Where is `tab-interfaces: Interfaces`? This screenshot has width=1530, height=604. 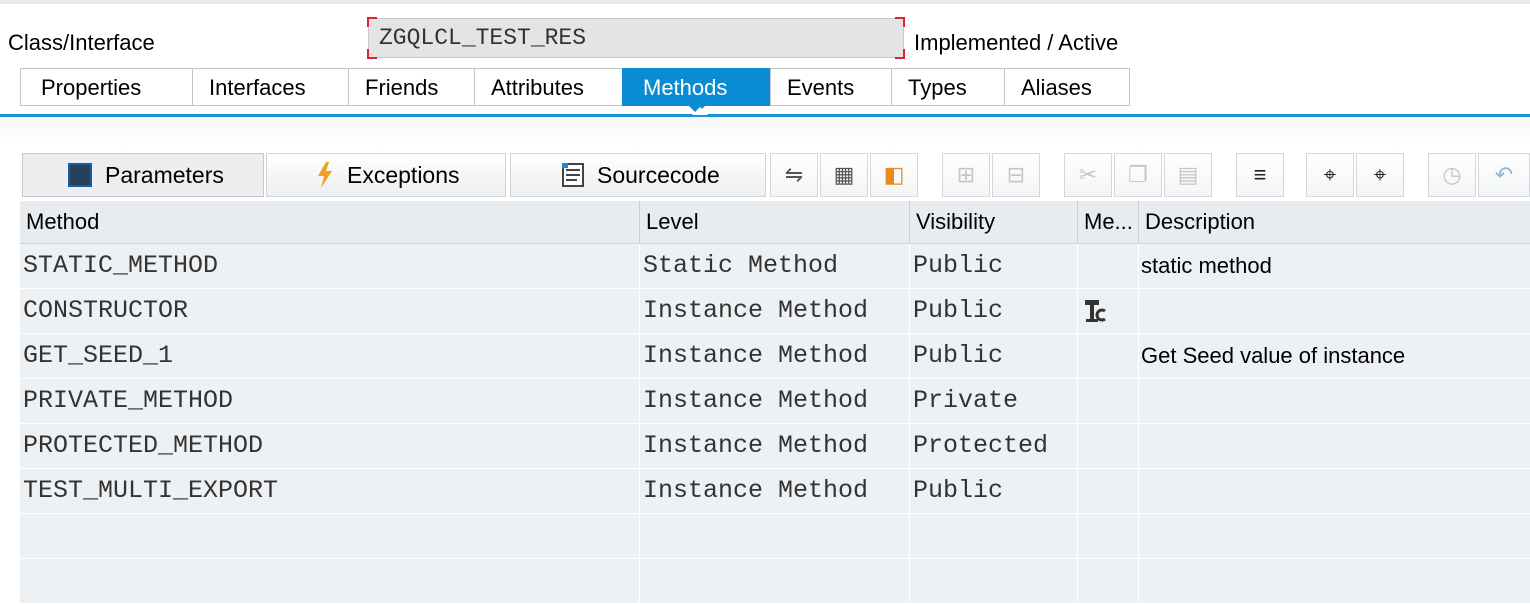
tab-interfaces: Interfaces is located at coordinates (270, 87).